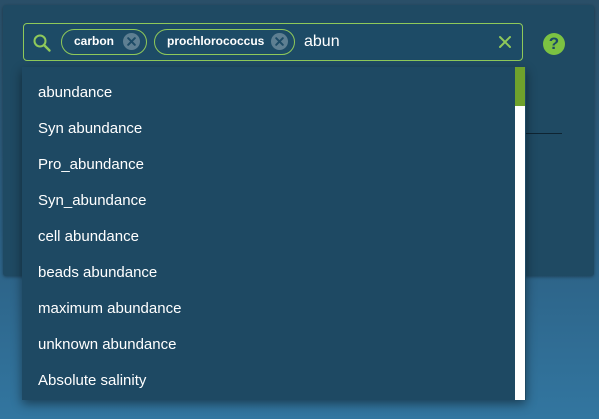  What do you see at coordinates (520, 233) in the screenshot?
I see `dropdown-scrollbar` at bounding box center [520, 233].